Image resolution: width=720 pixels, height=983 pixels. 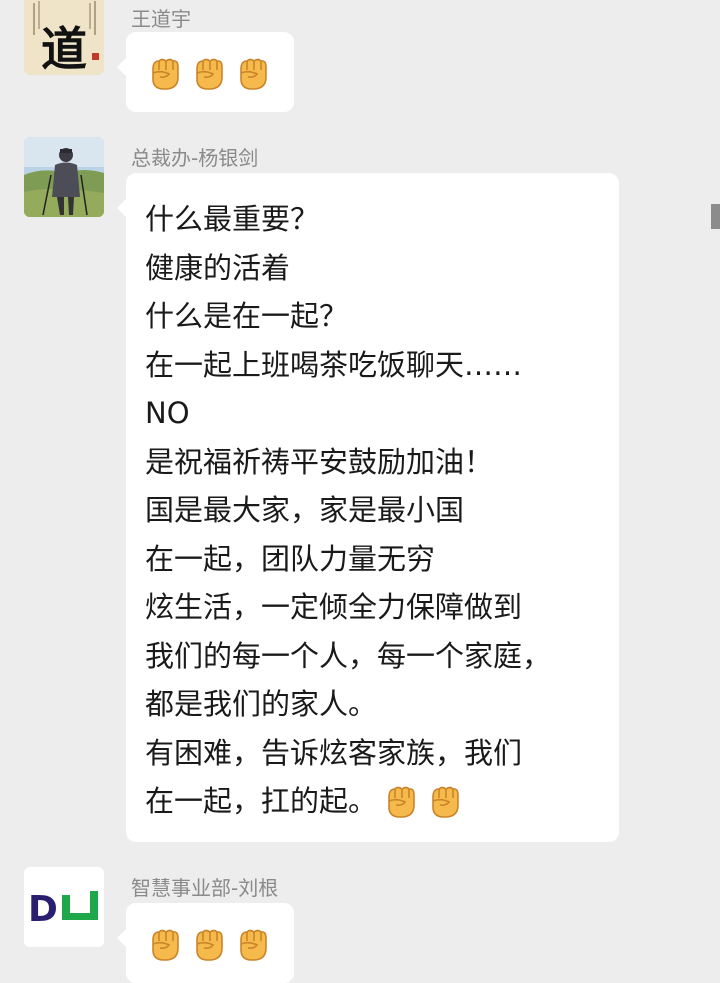 I want to click on message-line: 是祝福祈祷平安鼓励加油！, so click(x=319, y=461).